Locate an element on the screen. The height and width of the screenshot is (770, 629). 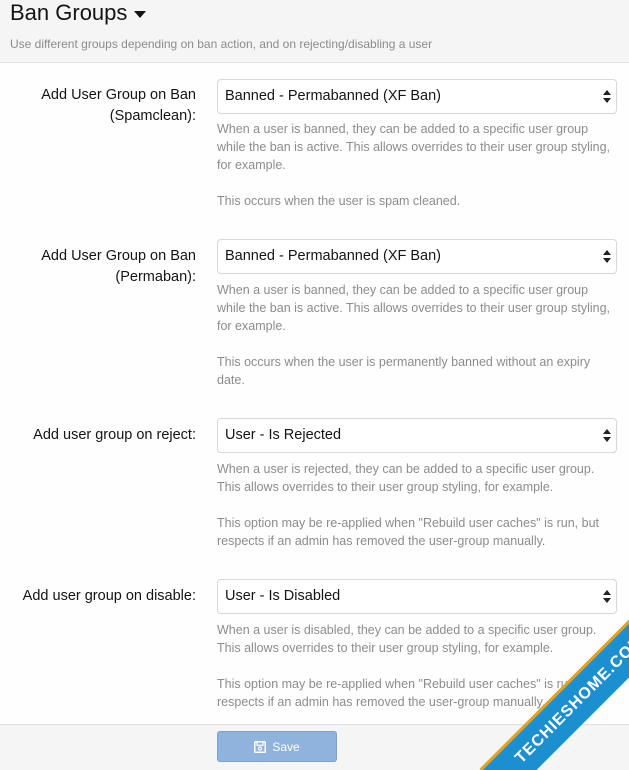
save-button-label: Save is located at coordinates (286, 746).